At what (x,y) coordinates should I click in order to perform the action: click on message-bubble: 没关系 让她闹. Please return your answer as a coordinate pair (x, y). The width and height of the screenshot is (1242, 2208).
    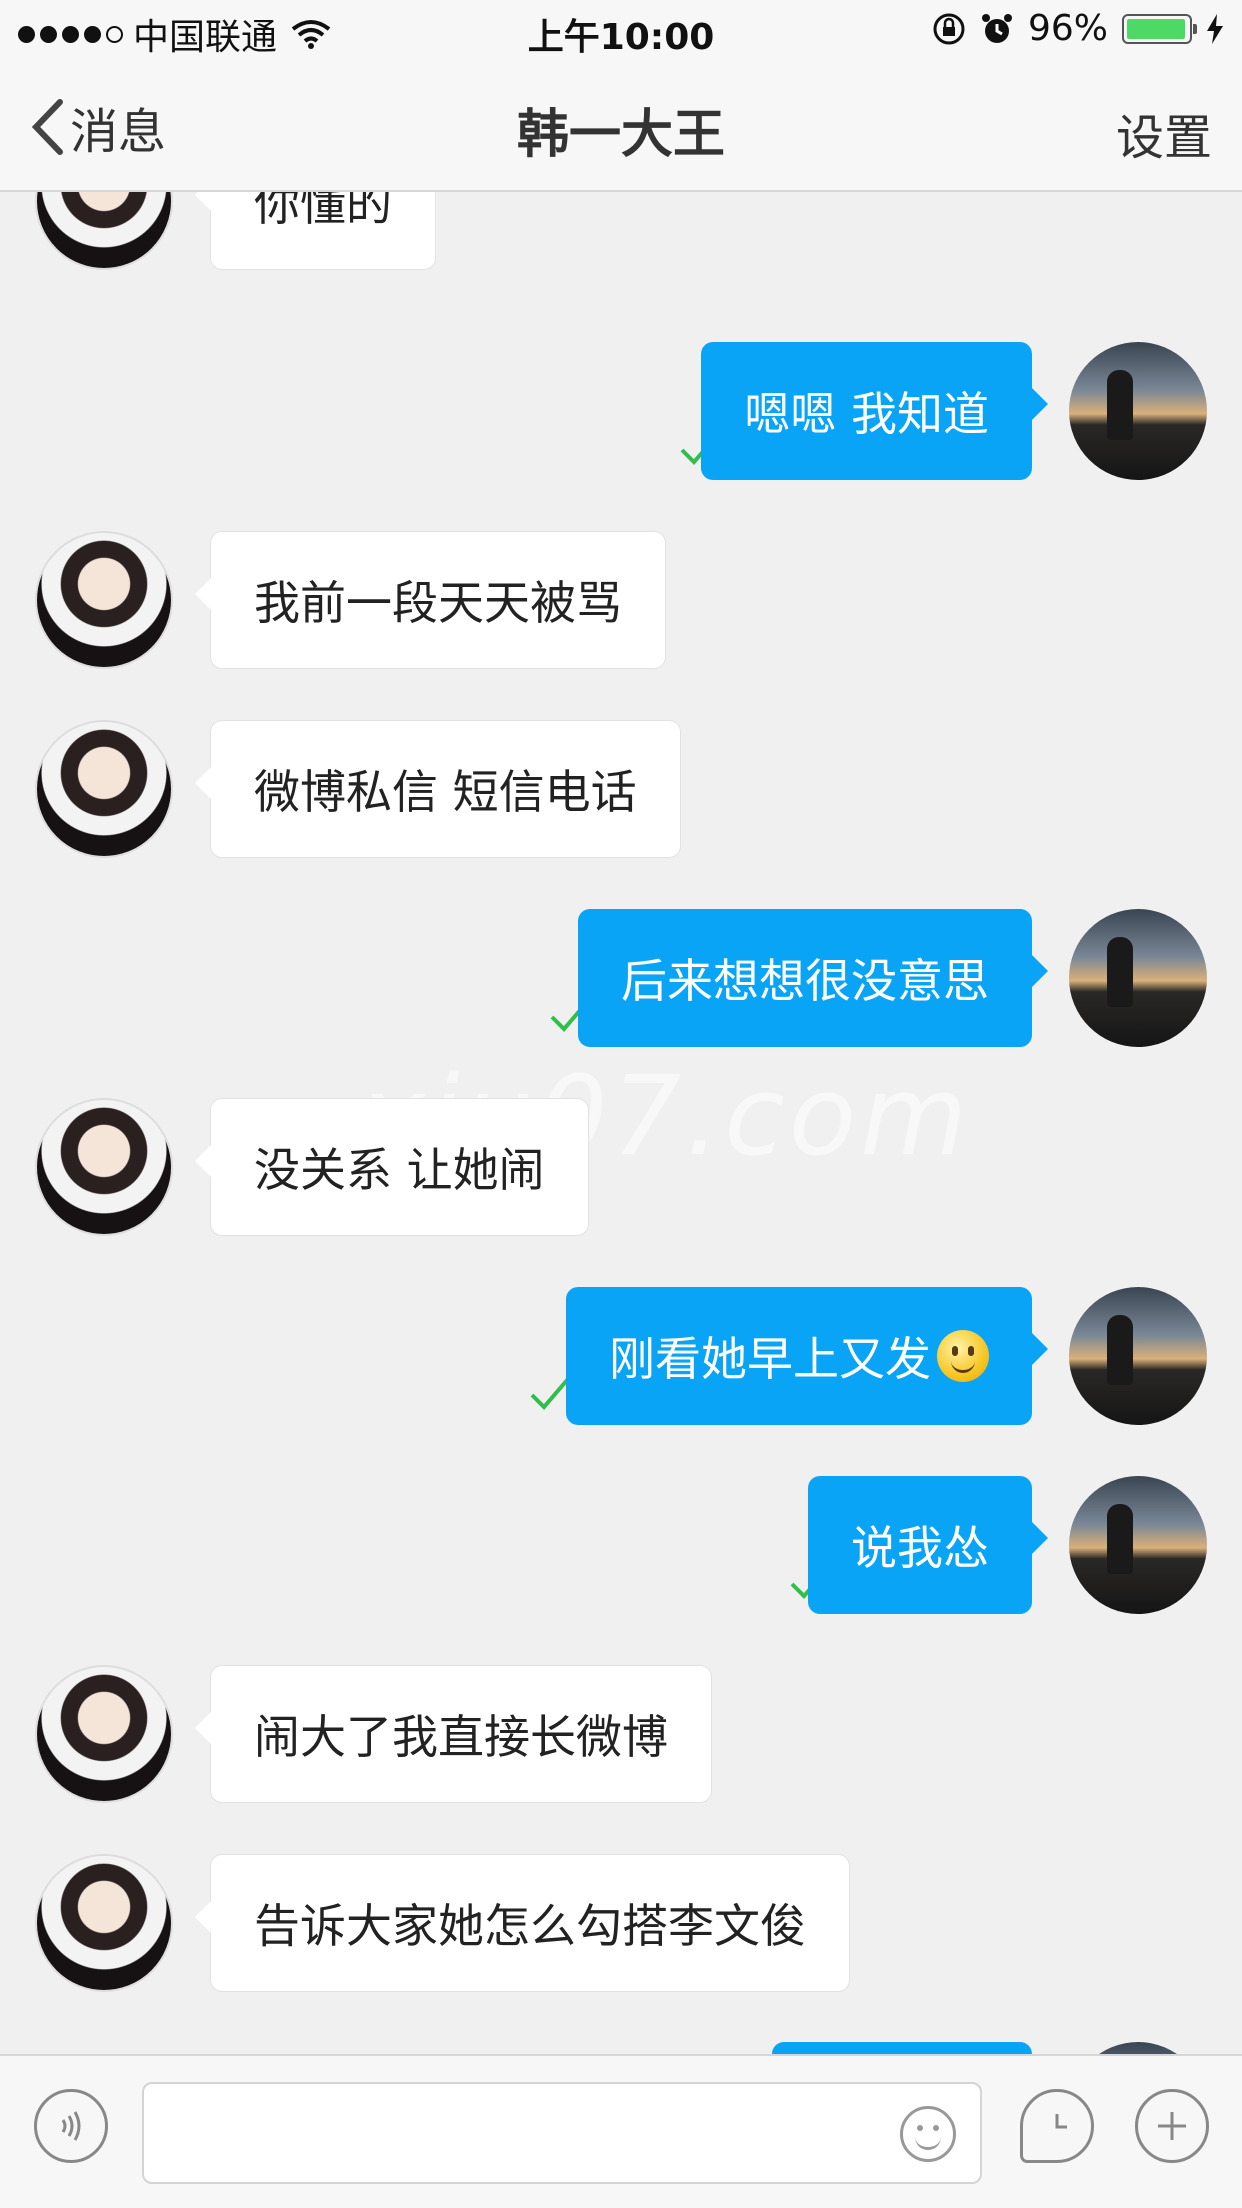
    Looking at the image, I should click on (392, 1167).